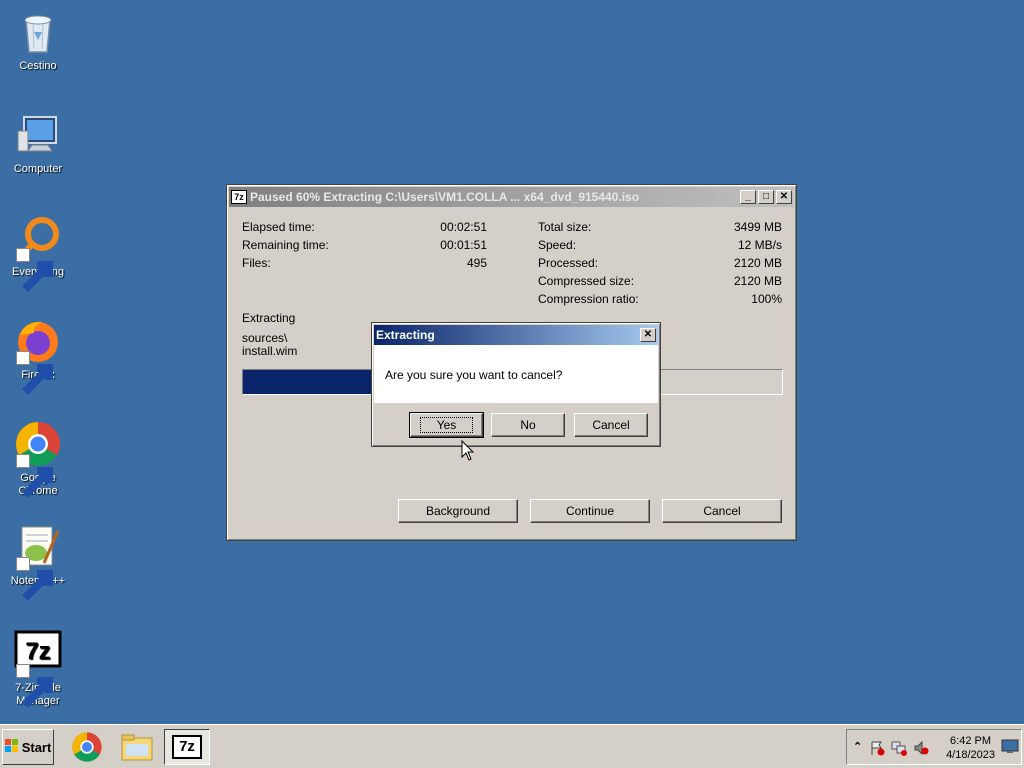 The height and width of the screenshot is (768, 1024). I want to click on speed-label: Speed:, so click(557, 245).